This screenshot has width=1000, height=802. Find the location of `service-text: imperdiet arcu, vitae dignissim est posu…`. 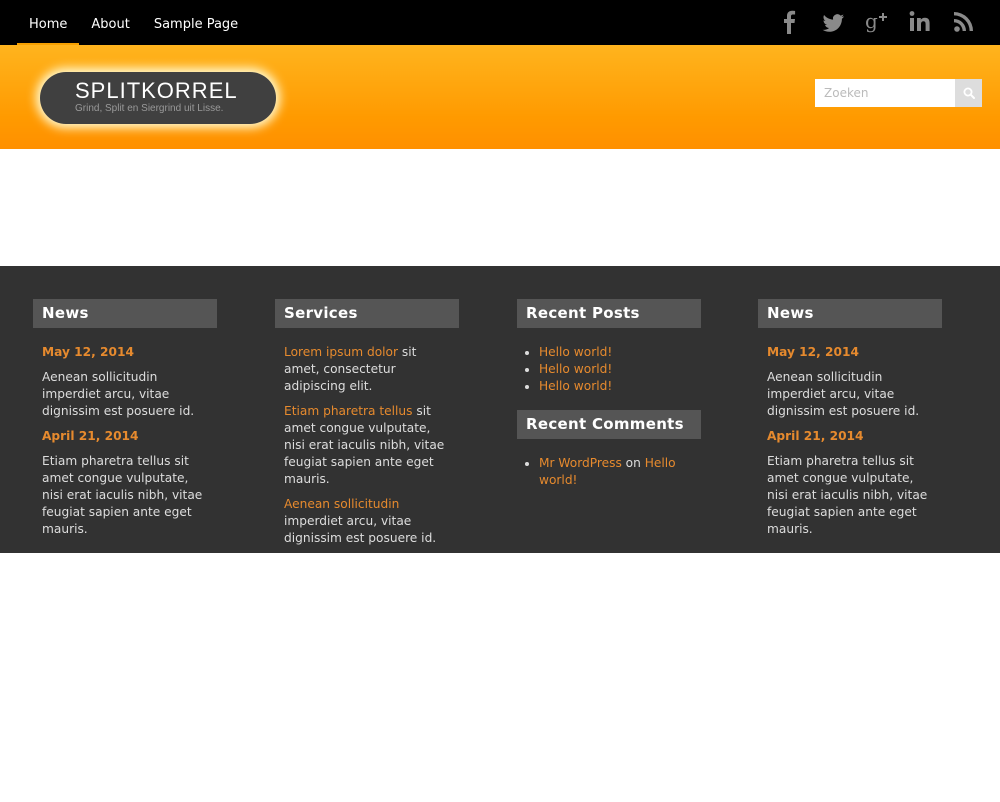

service-text: imperdiet arcu, vitae dignissim est posu… is located at coordinates (360, 529).